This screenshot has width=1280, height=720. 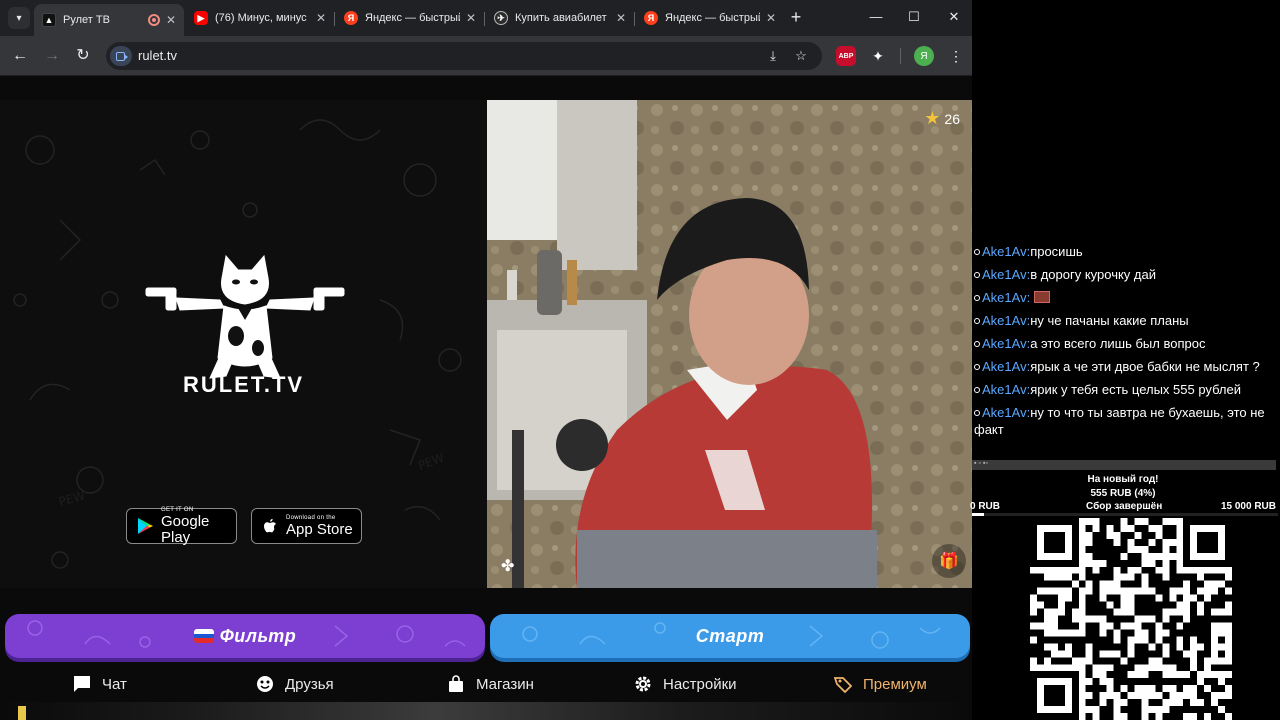 What do you see at coordinates (82, 684) in the screenshot?
I see `chat-icon` at bounding box center [82, 684].